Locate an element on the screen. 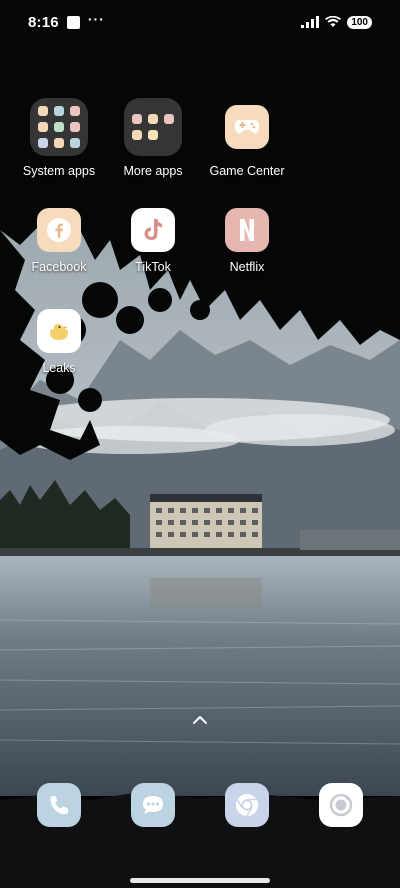  app-leaks: Leaks is located at coordinates (59, 342).